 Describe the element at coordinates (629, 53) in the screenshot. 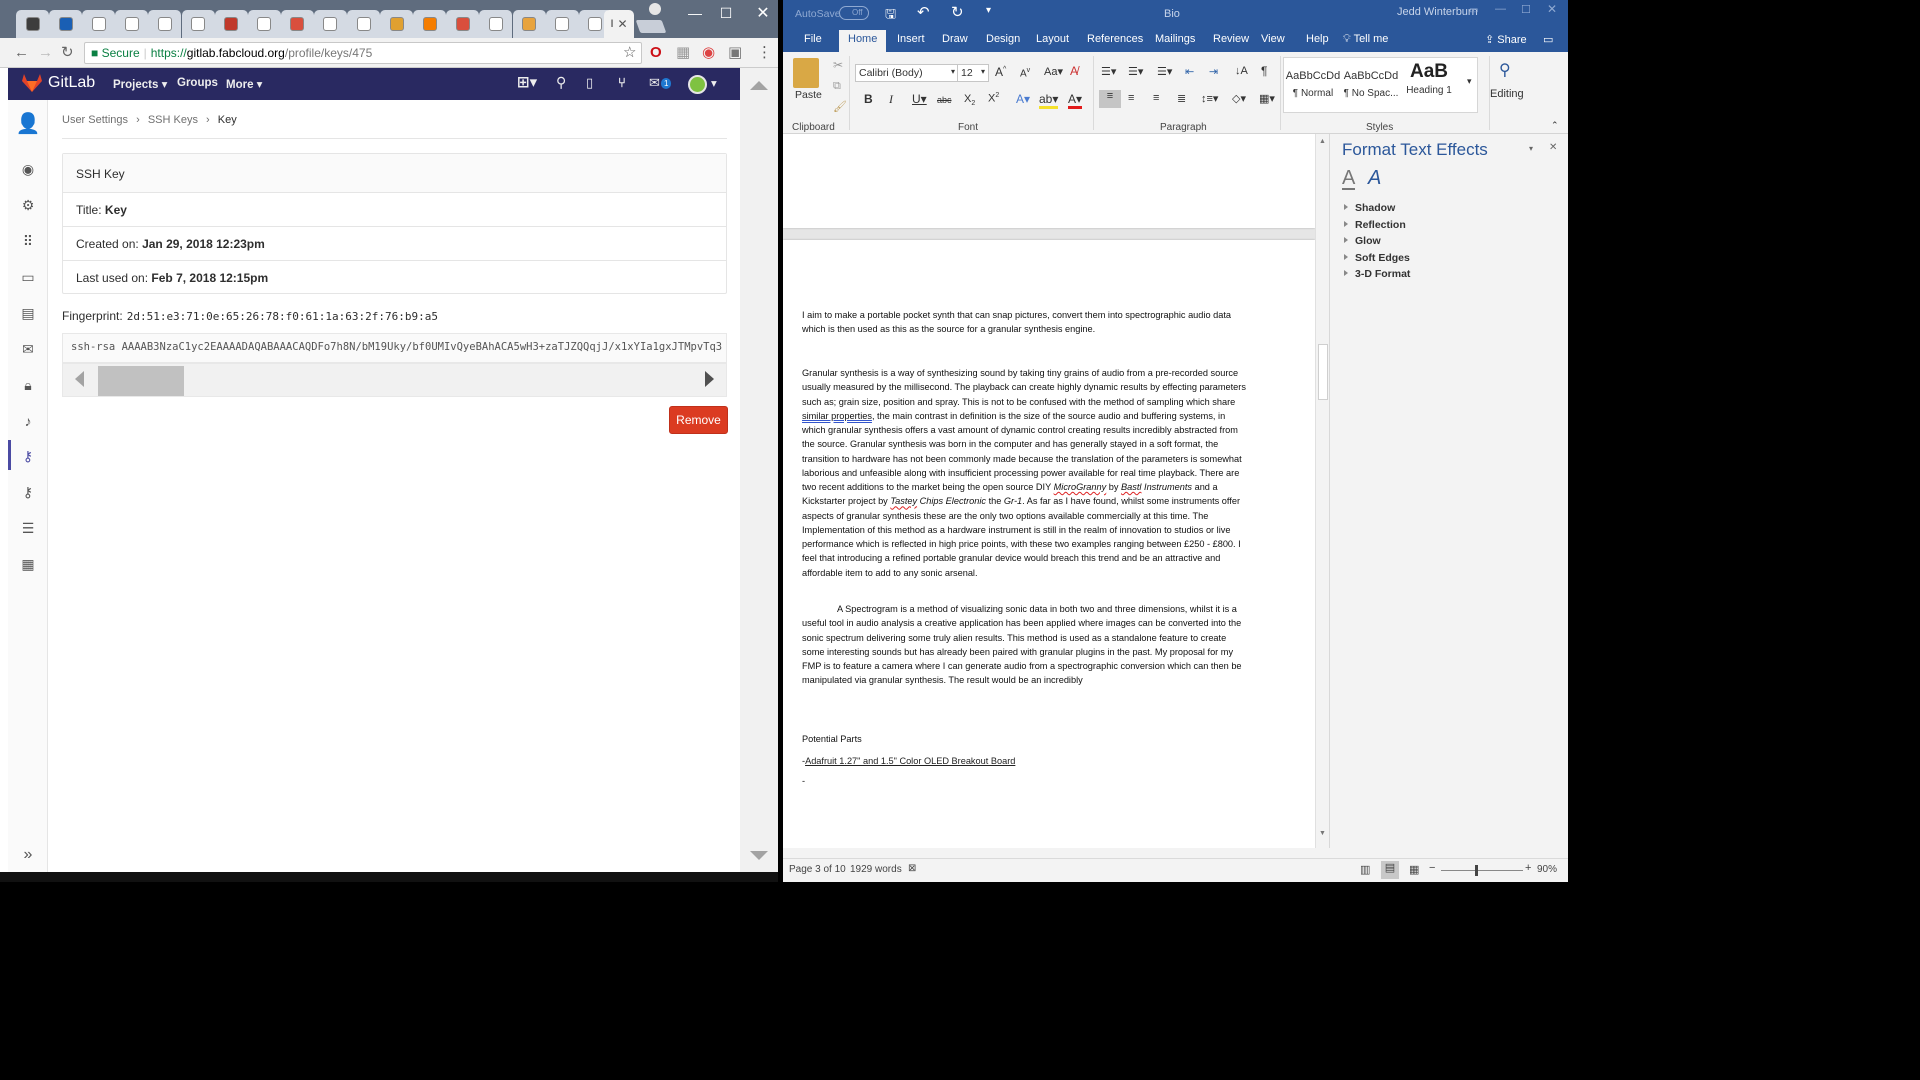

I see `bookmark-star-icon: ☆` at that location.